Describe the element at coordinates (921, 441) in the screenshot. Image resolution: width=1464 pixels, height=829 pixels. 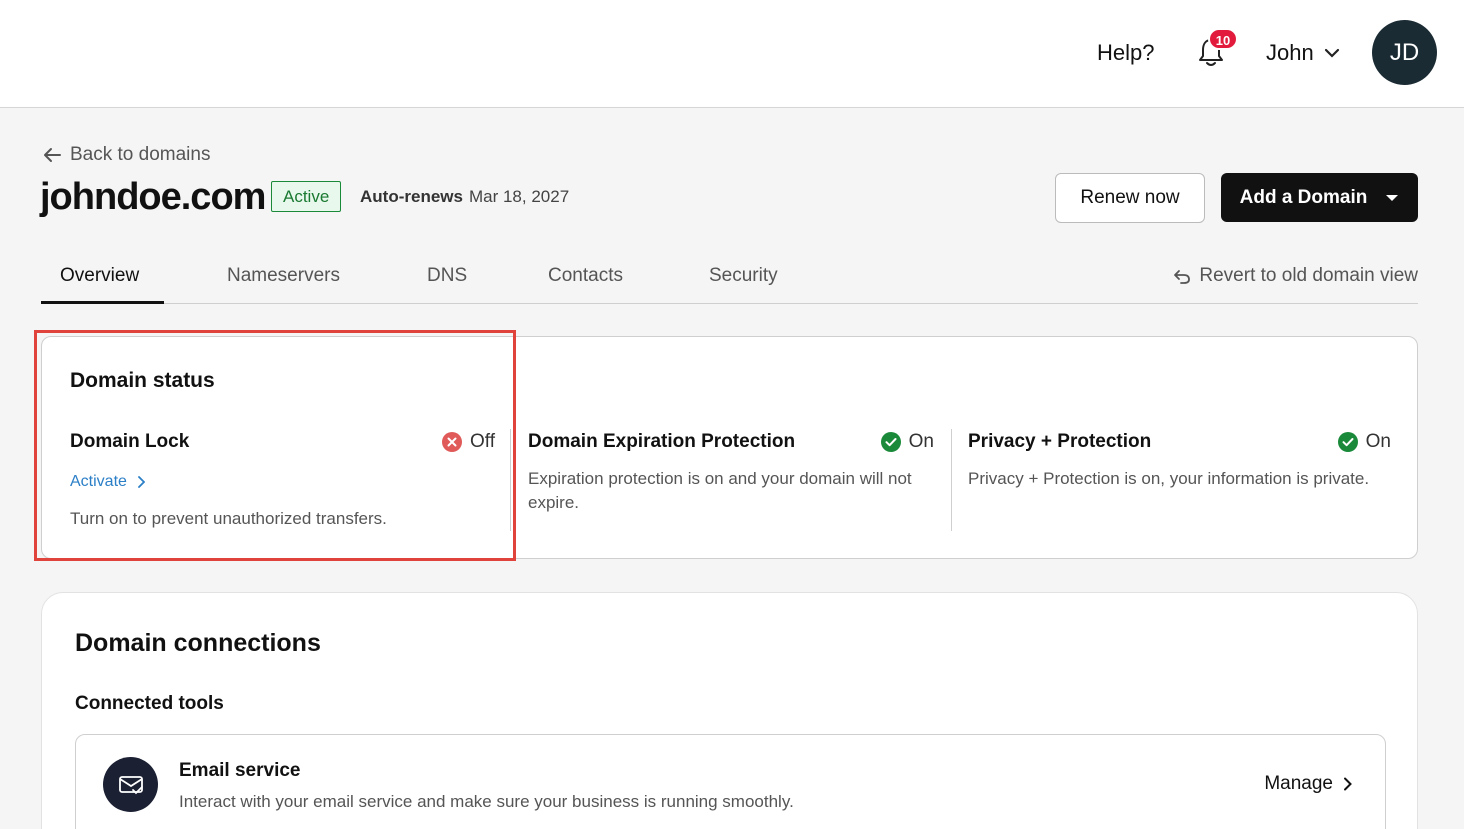
I see `expiration-state-label: On` at that location.